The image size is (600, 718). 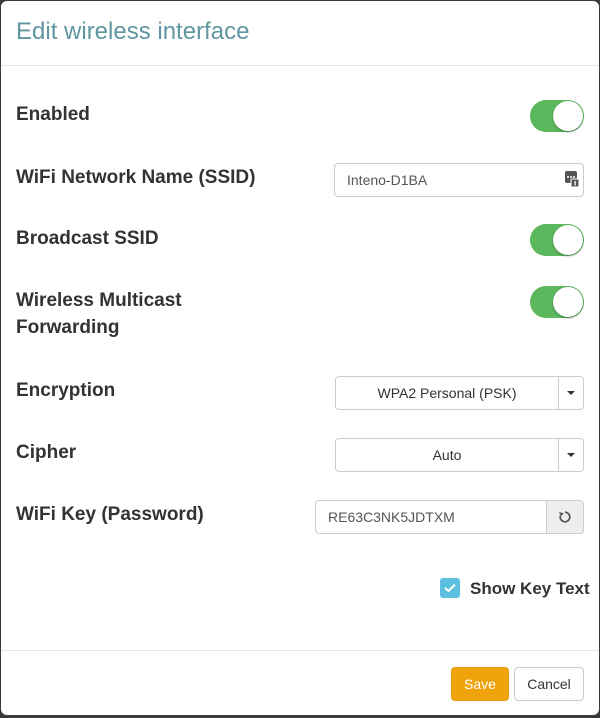 I want to click on text-snippet-icon, so click(x=572, y=179).